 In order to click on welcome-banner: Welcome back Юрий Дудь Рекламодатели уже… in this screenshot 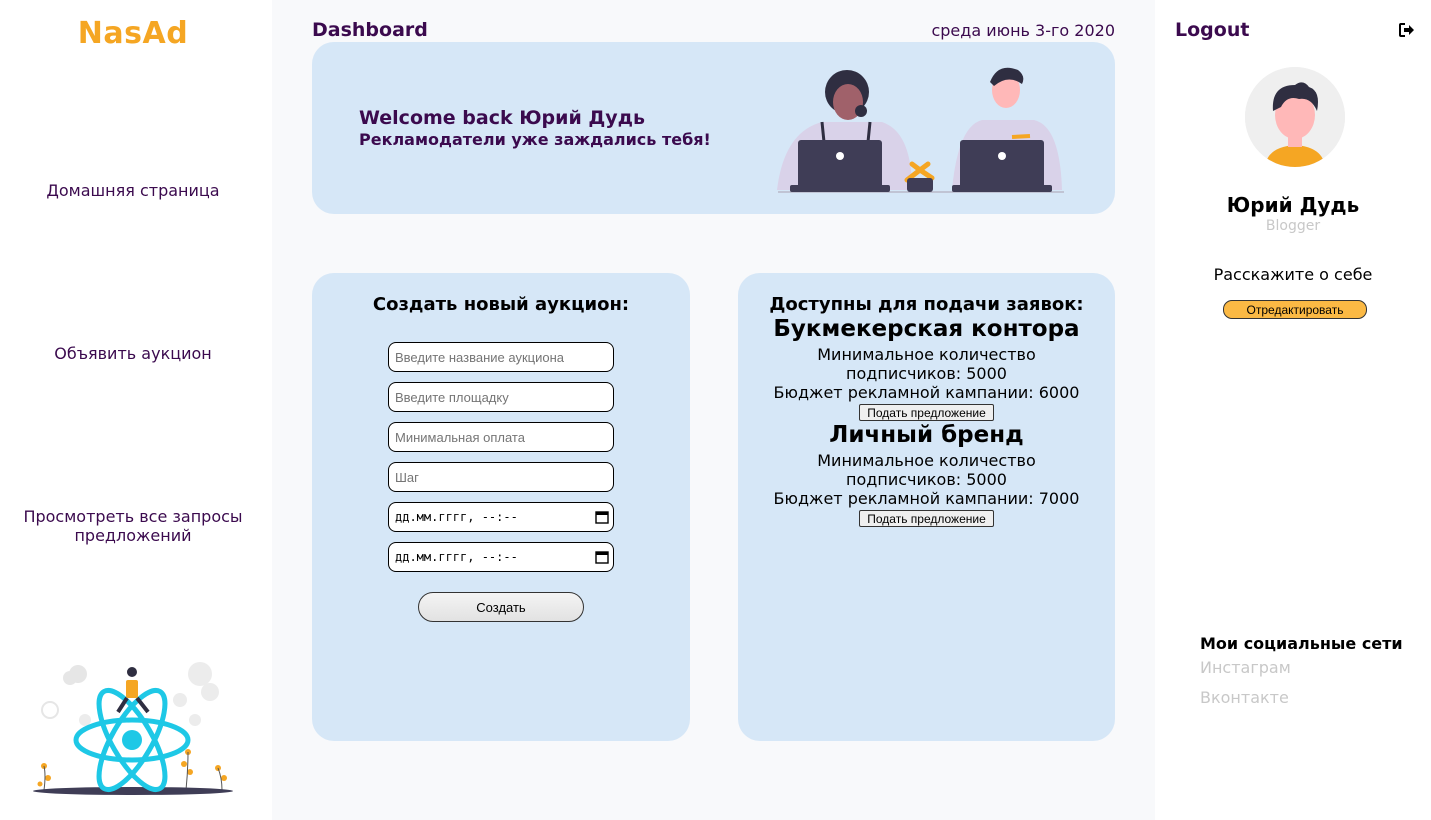, I will do `click(713, 128)`.